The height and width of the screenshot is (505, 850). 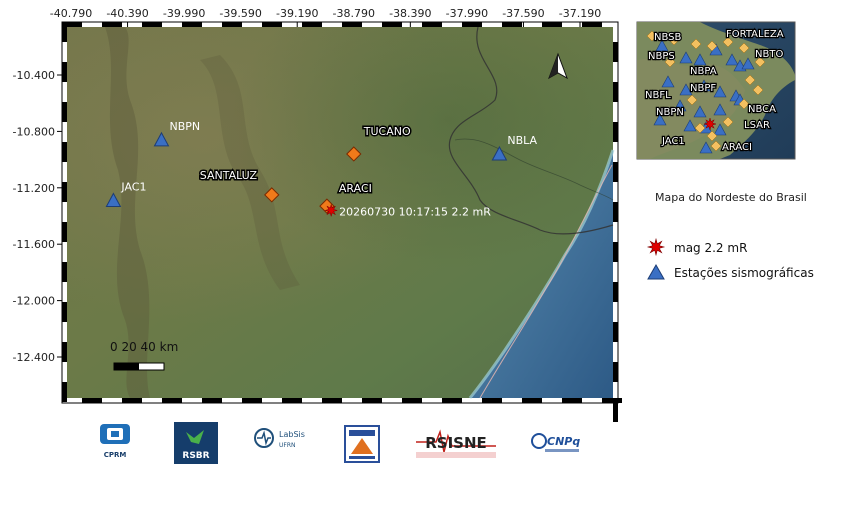 I want to click on city-label: SANTALUZ, so click(x=229, y=175).